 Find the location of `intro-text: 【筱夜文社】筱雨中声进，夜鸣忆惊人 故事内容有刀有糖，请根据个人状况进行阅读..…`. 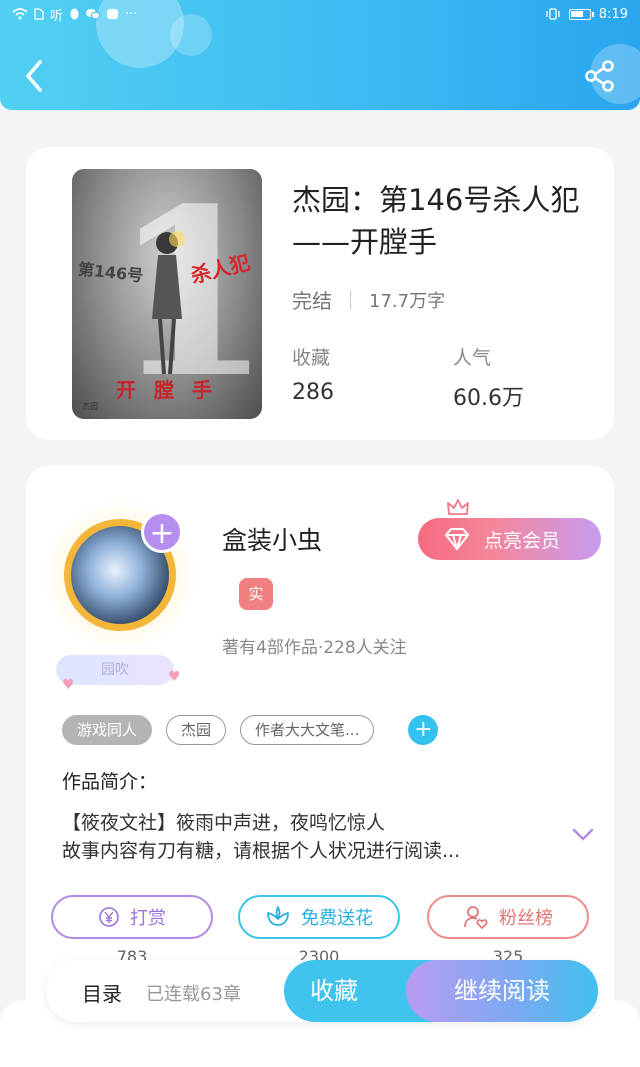

intro-text: 【筱夜文社】筱雨中声进，夜鸣忆惊人 故事内容有刀有糖，请根据个人状况进行阅读..… is located at coordinates (297, 837).